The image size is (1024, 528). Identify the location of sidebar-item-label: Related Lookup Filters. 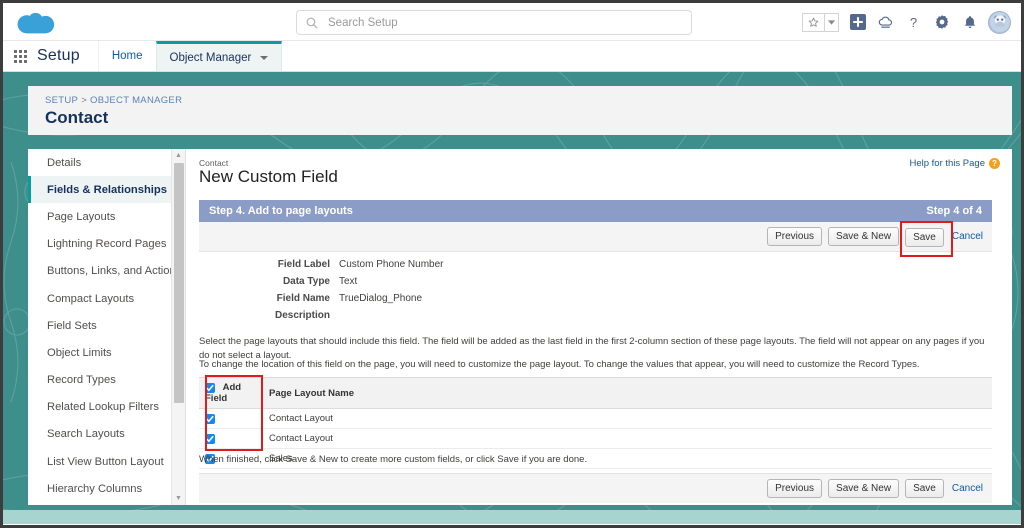
(103, 407).